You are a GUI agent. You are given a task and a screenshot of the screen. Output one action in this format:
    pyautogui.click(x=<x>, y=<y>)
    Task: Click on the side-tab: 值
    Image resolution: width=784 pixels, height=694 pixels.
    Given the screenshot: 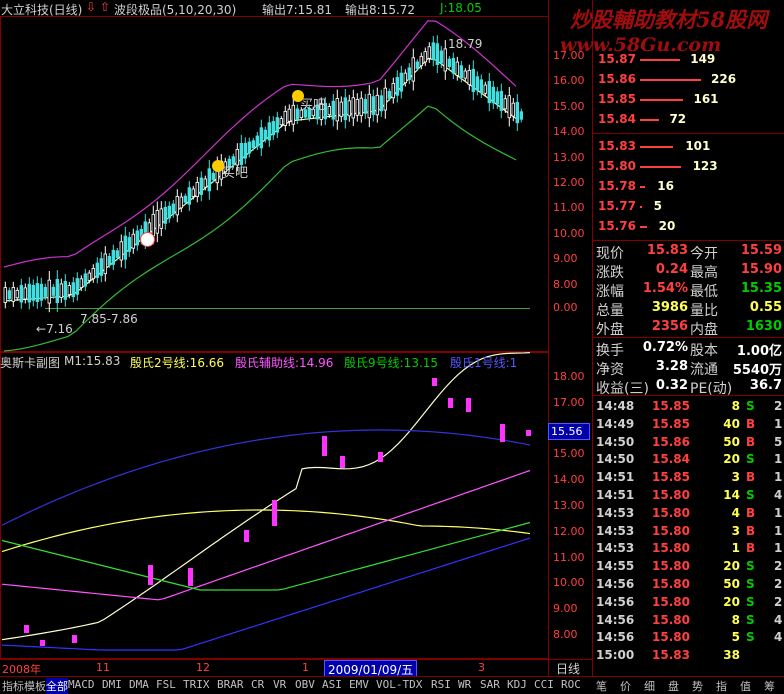 What is the action you would take?
    pyautogui.click(x=745, y=686)
    